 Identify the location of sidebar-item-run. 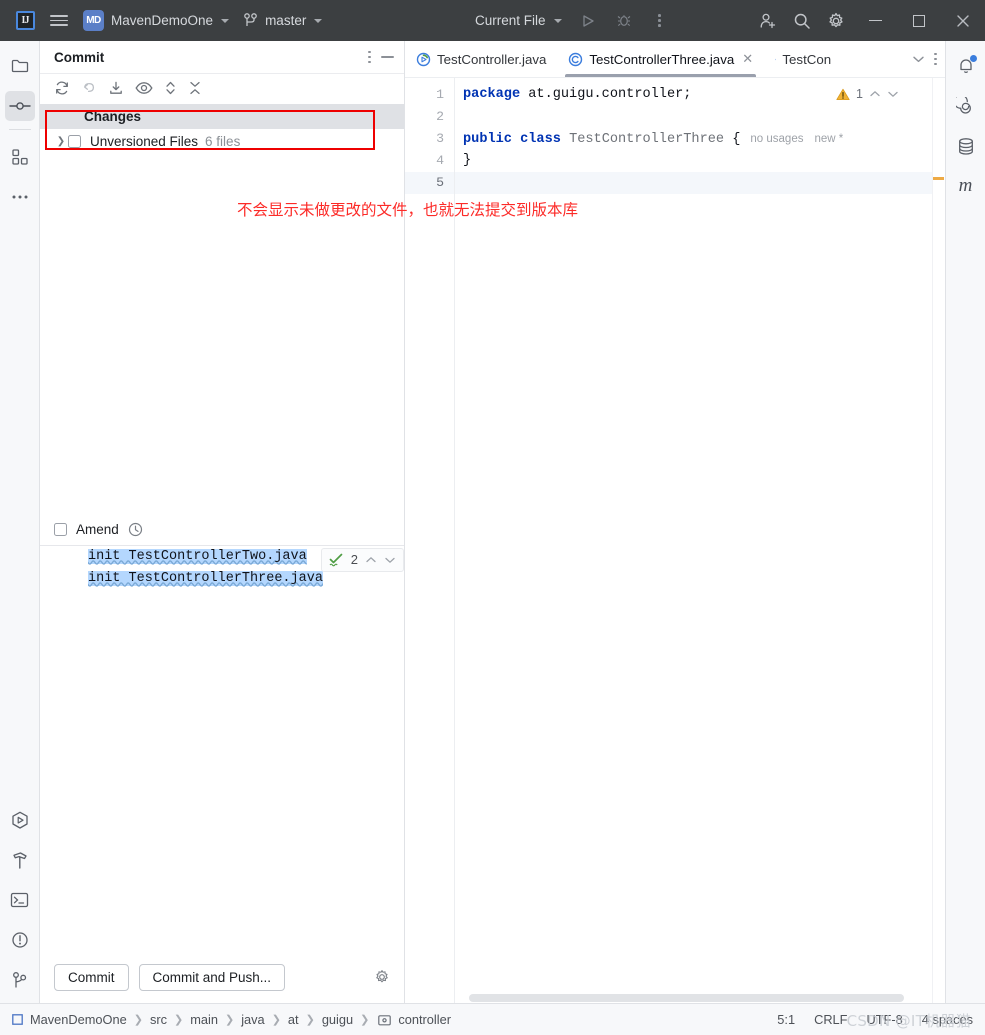
(20, 820).